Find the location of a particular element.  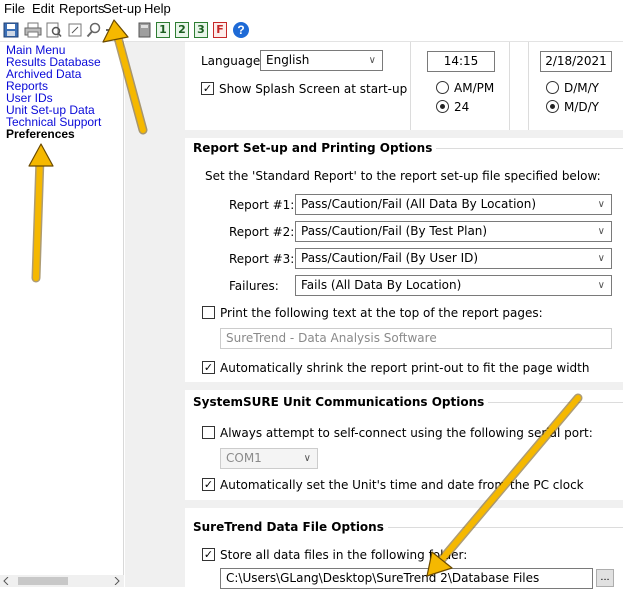

save-icon is located at coordinates (11, 30).